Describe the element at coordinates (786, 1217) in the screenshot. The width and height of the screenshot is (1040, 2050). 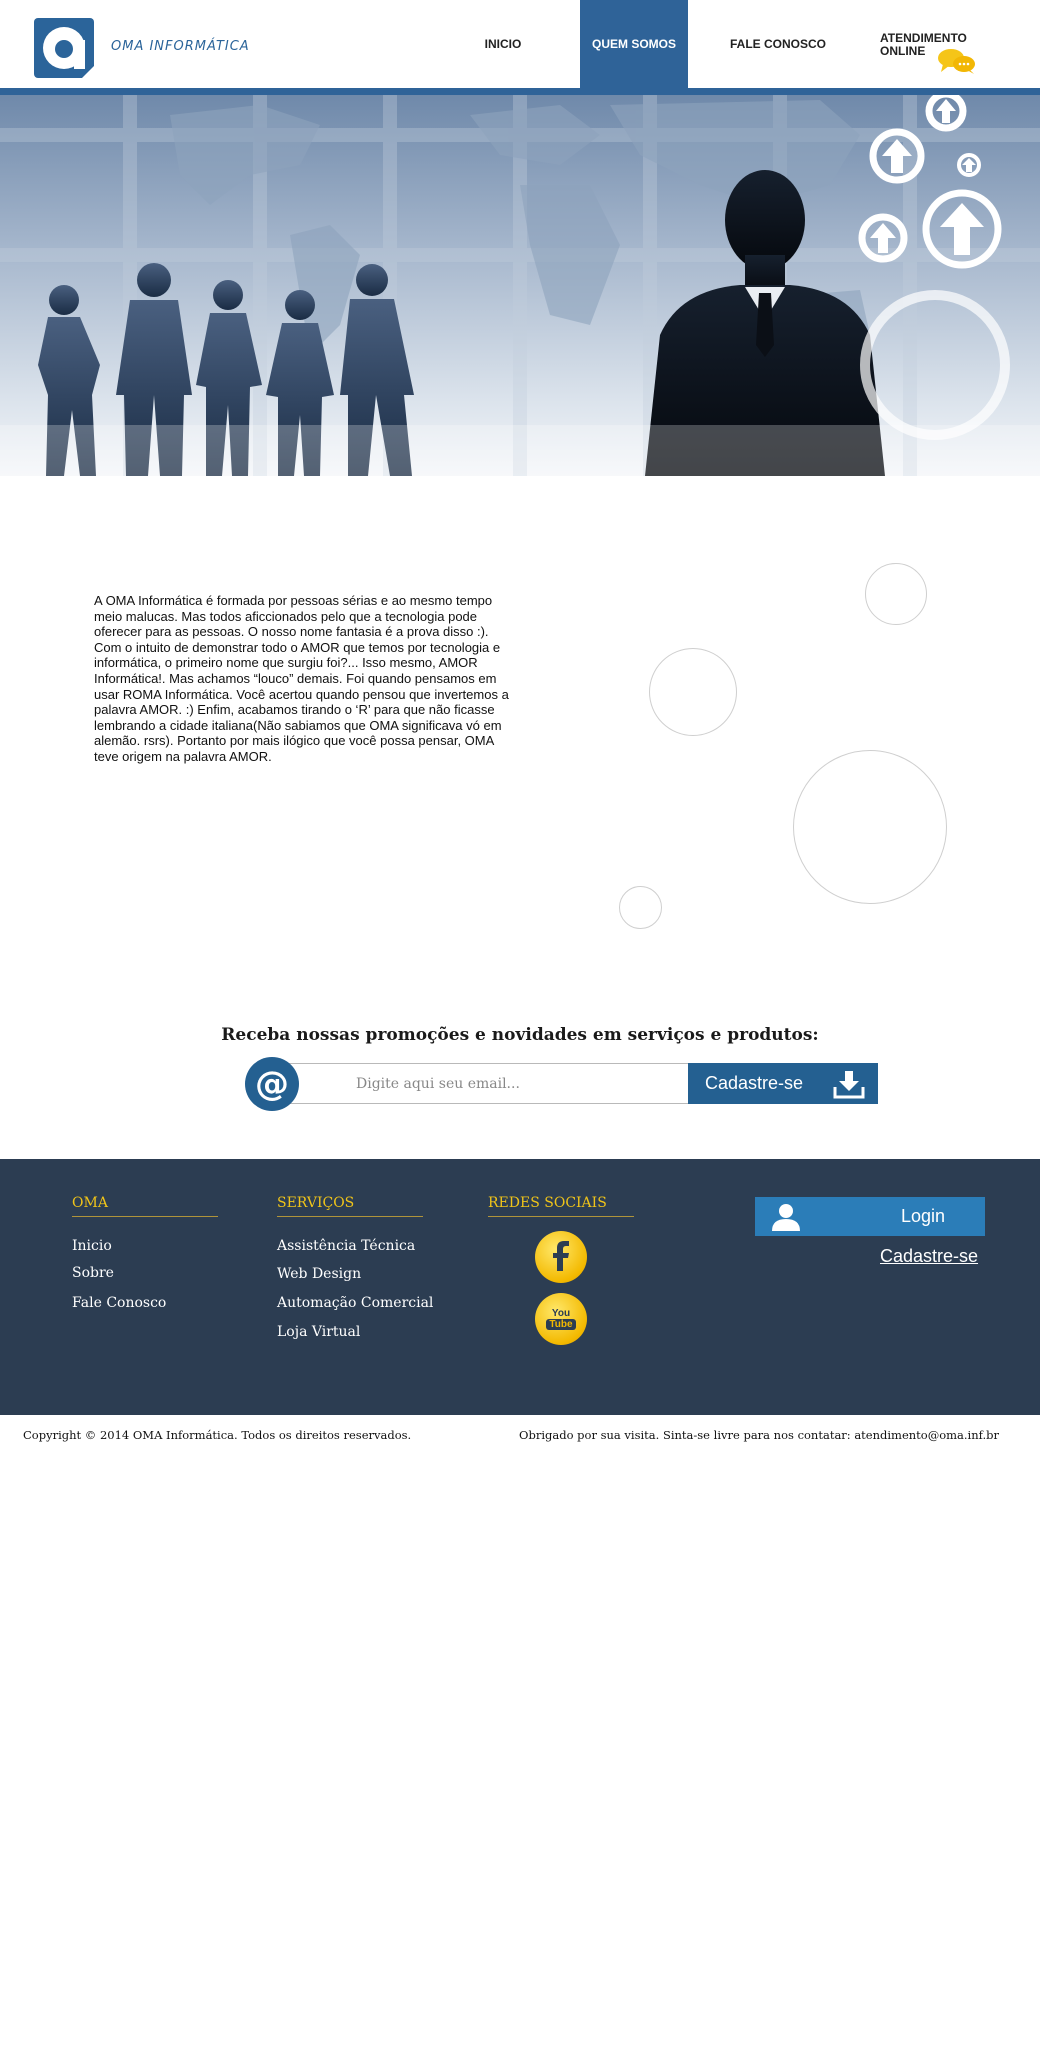
I see `user-icon` at that location.